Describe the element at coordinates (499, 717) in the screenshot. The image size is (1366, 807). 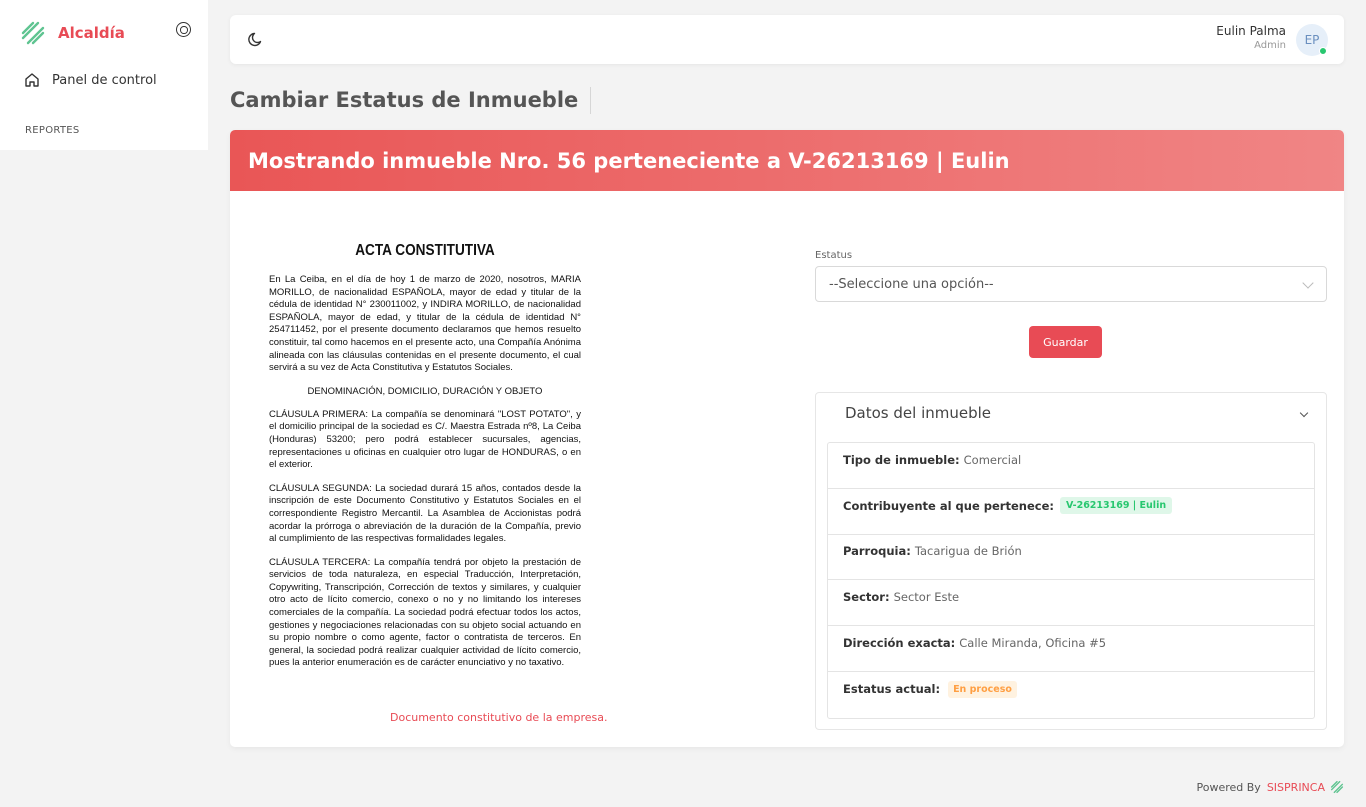
I see `document-caption: Documento constitutivo de la empresa.` at that location.